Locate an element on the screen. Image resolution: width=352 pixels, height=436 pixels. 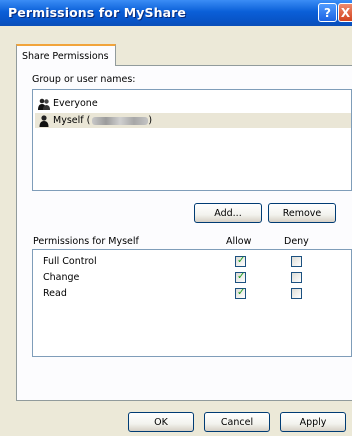
apply-button: Apply is located at coordinates (313, 422).